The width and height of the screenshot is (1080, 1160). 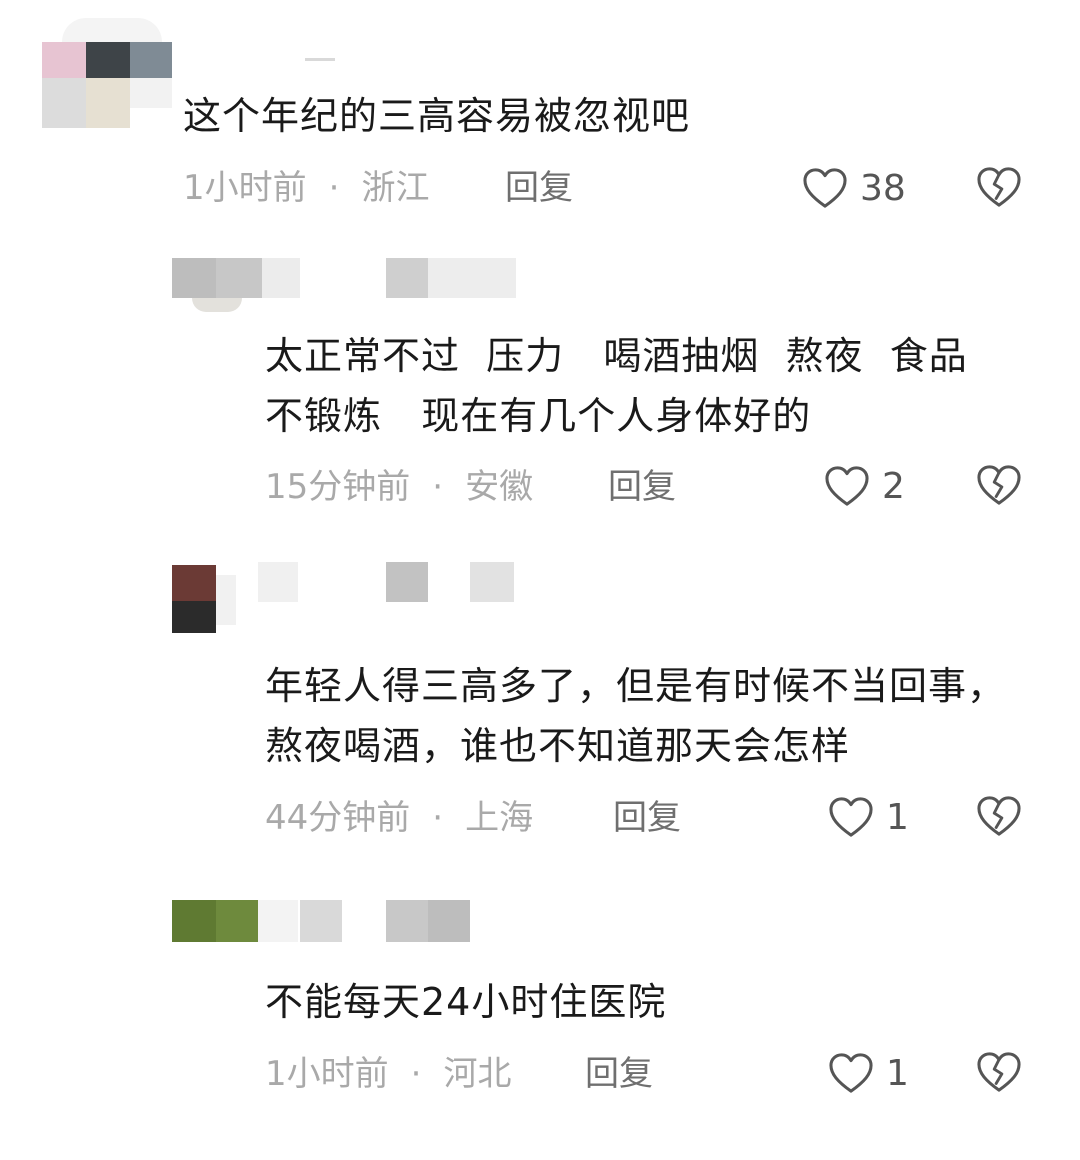 I want to click on comment-meta: 1小时前 · 河北, so click(x=388, y=1074).